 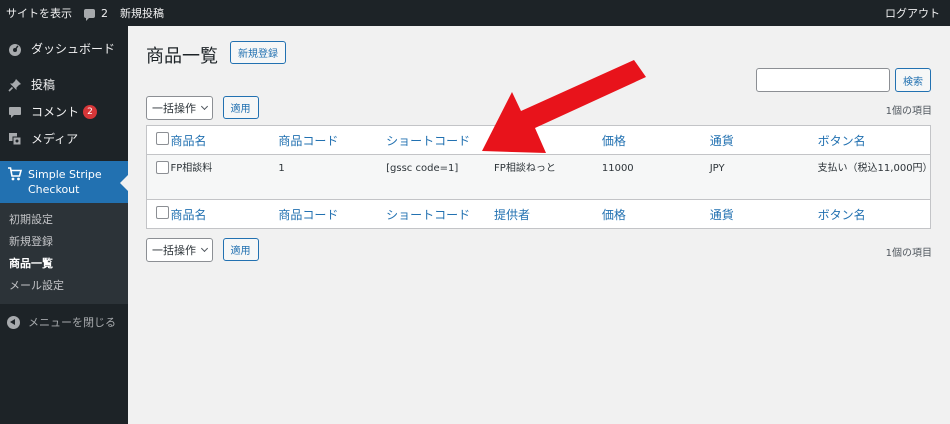 I want to click on bulk-action-select: 一括操作, so click(x=179, y=108).